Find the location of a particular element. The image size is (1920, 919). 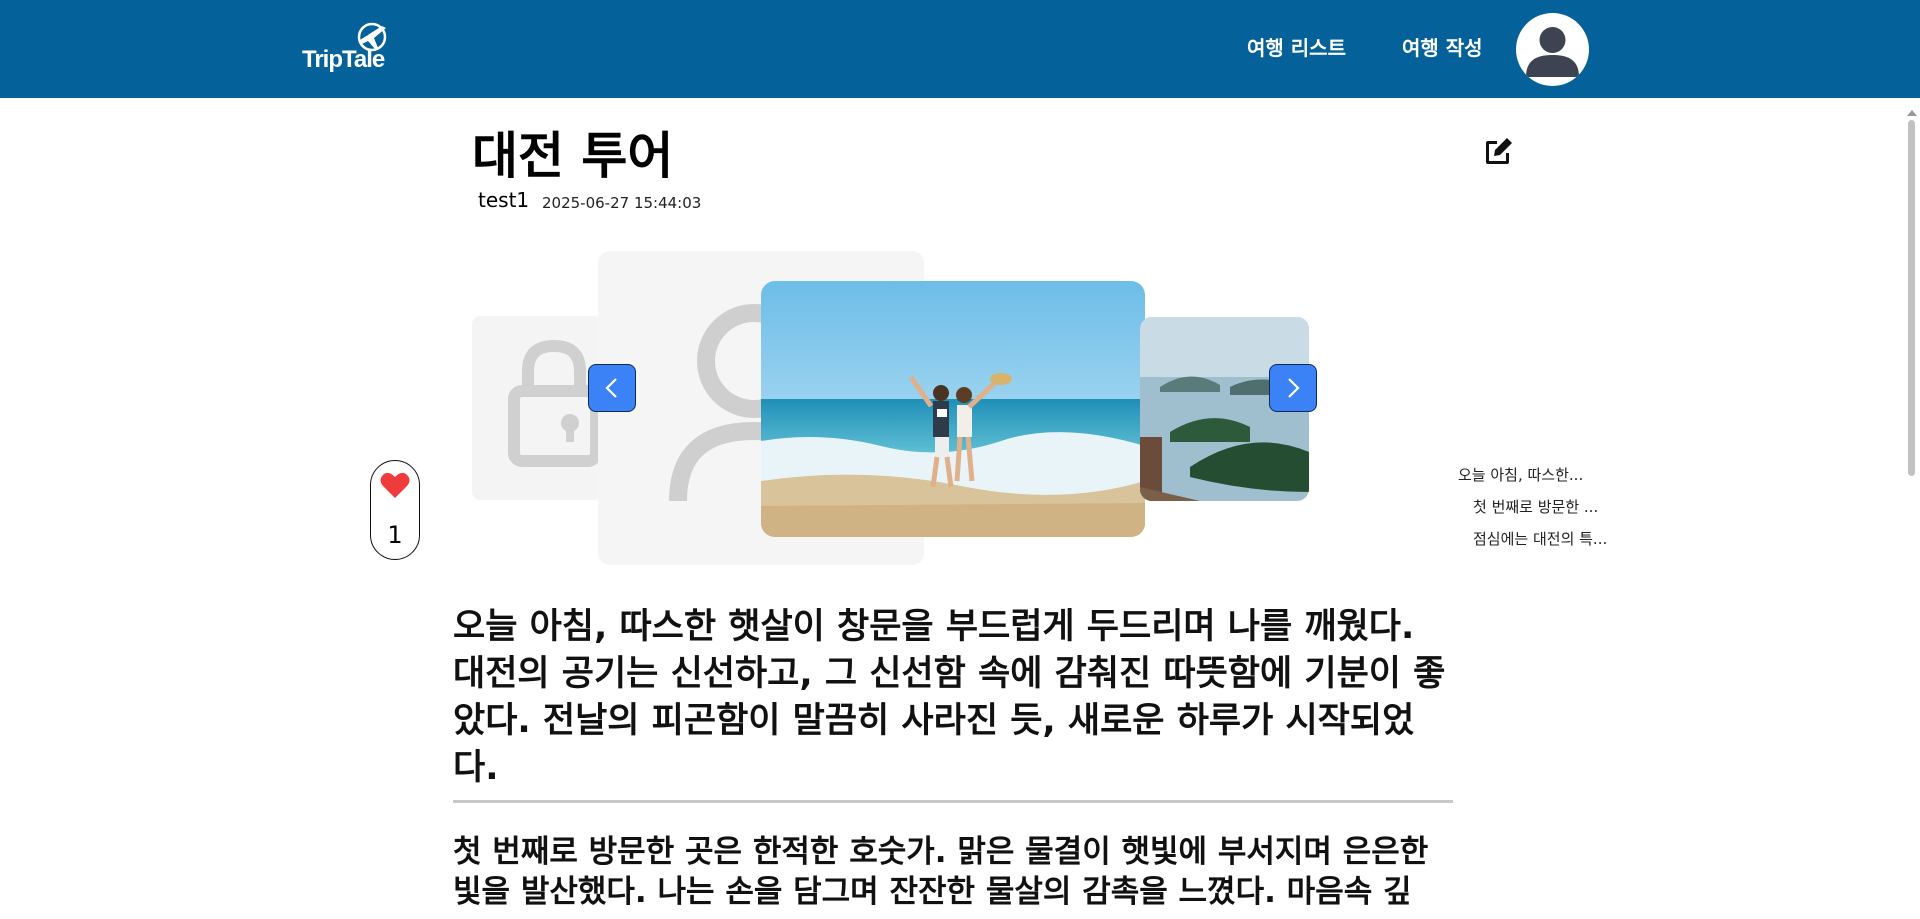

logo-text: TripTale is located at coordinates (343, 59).